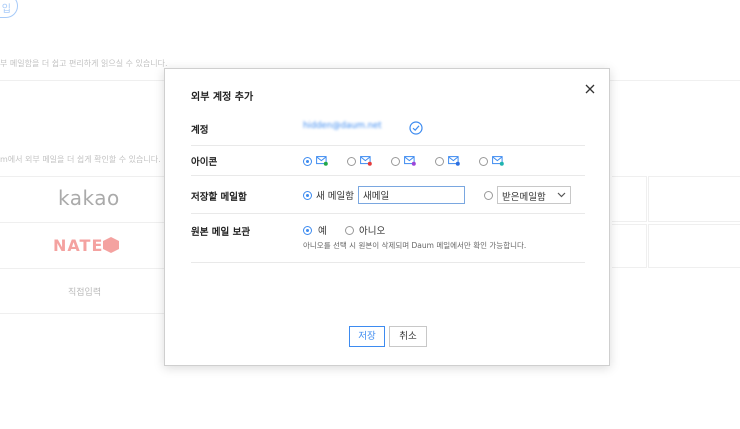 Image resolution: width=740 pixels, height=429 pixels. What do you see at coordinates (590, 89) in the screenshot?
I see `close-icon` at bounding box center [590, 89].